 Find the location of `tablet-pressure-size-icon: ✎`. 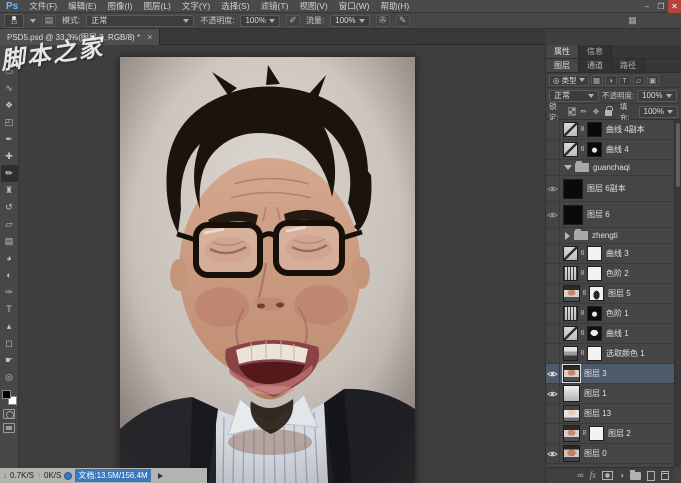

tablet-pressure-size-icon: ✎ is located at coordinates (402, 20).